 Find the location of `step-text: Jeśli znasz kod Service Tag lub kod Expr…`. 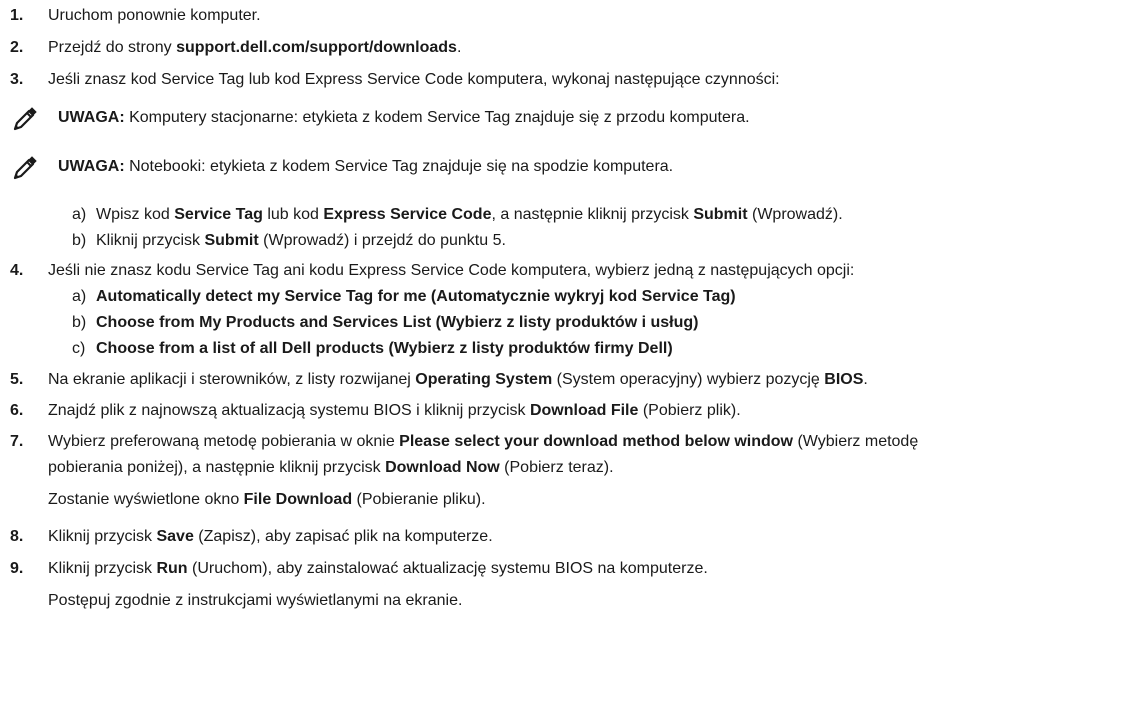

step-text: Jeśli znasz kod Service Tag lub kod Expr… is located at coordinates (414, 80).